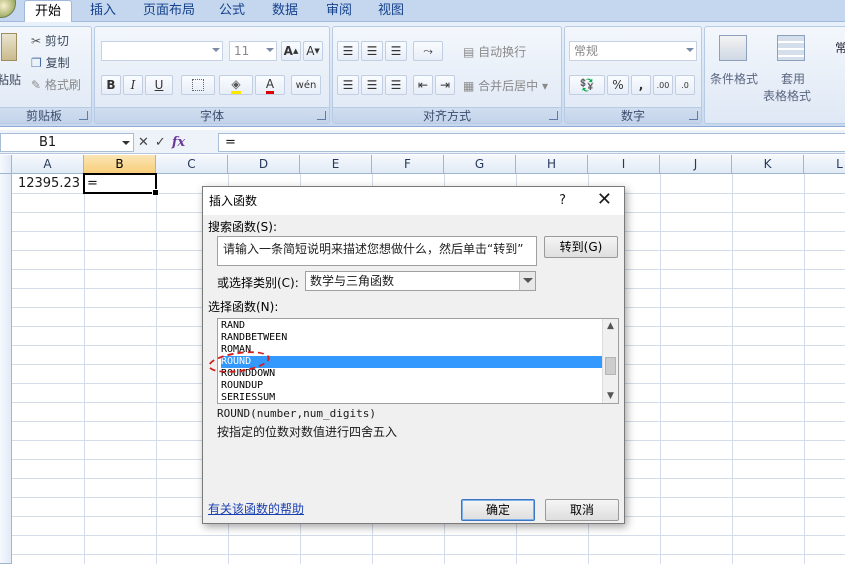 This screenshot has height=564, width=845. What do you see at coordinates (480, 164) in the screenshot?
I see `column-header-g: G` at bounding box center [480, 164].